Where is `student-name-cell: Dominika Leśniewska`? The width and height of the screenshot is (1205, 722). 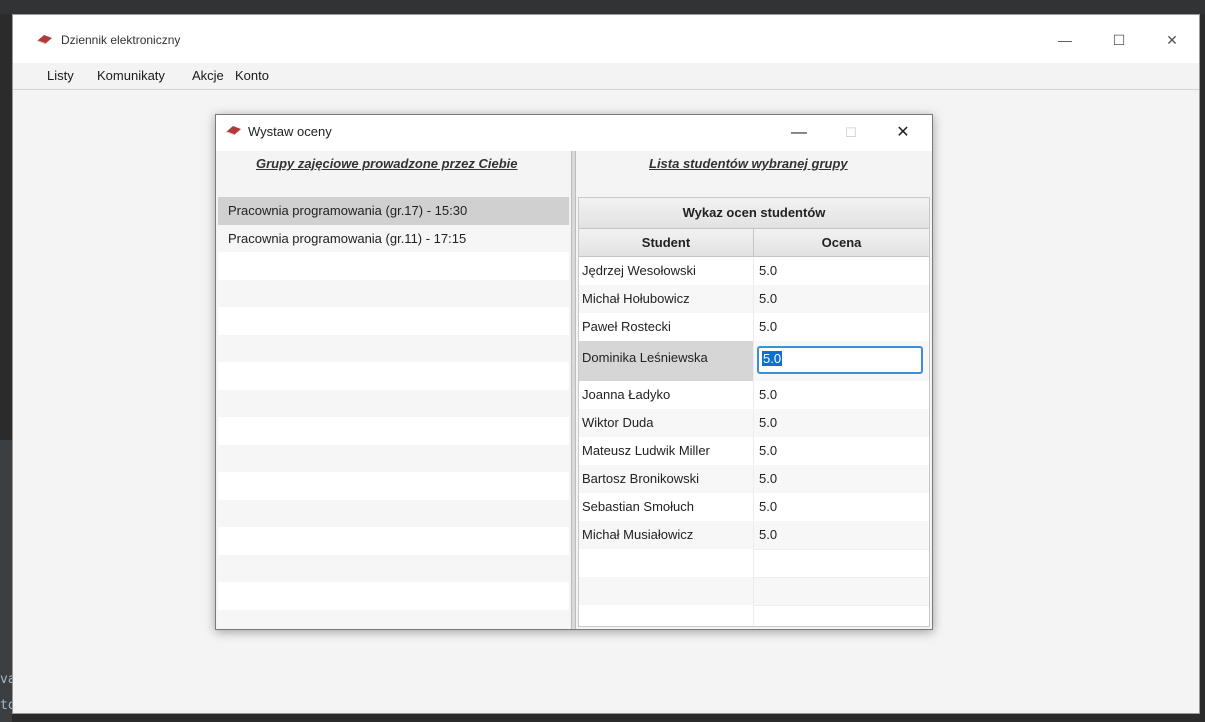
student-name-cell: Dominika Leśniewska is located at coordinates (666, 361).